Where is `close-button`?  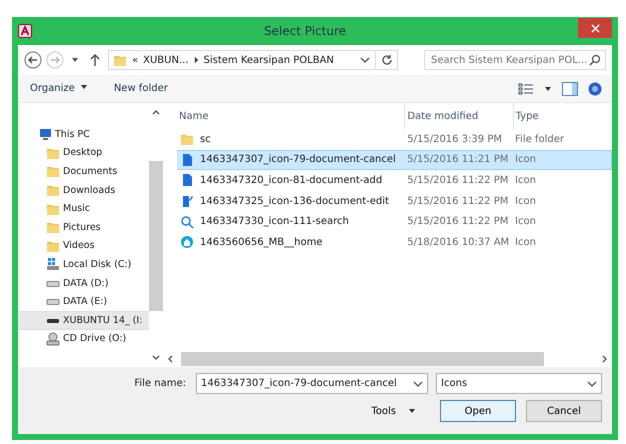
close-button is located at coordinates (595, 28).